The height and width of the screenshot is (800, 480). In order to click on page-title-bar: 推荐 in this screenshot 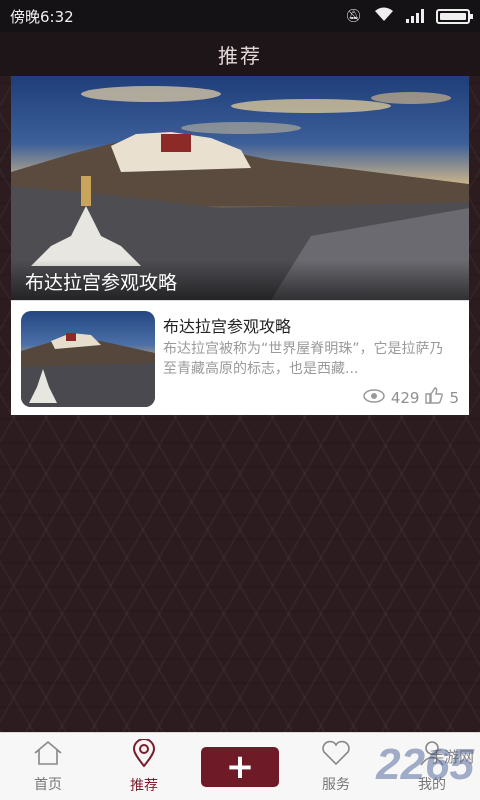, I will do `click(240, 54)`.